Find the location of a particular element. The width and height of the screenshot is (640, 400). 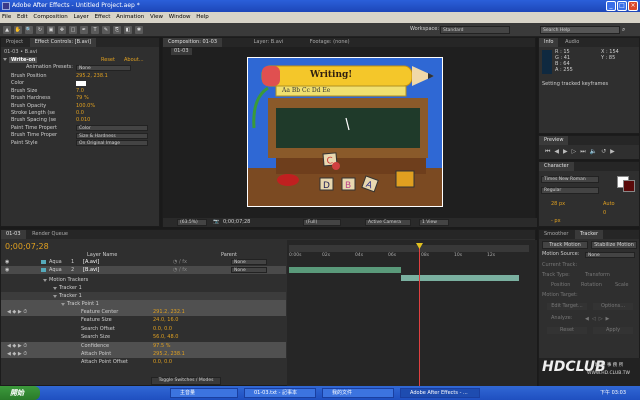

layer-1-bar is located at coordinates (345, 270).